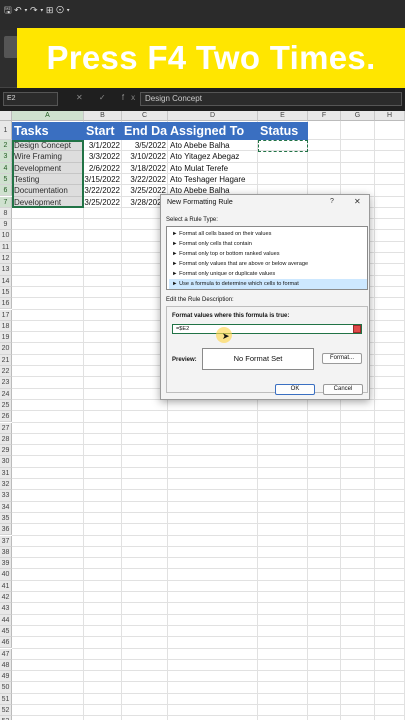  What do you see at coordinates (6, 552) in the screenshot?
I see `row-header: 38` at bounding box center [6, 552].